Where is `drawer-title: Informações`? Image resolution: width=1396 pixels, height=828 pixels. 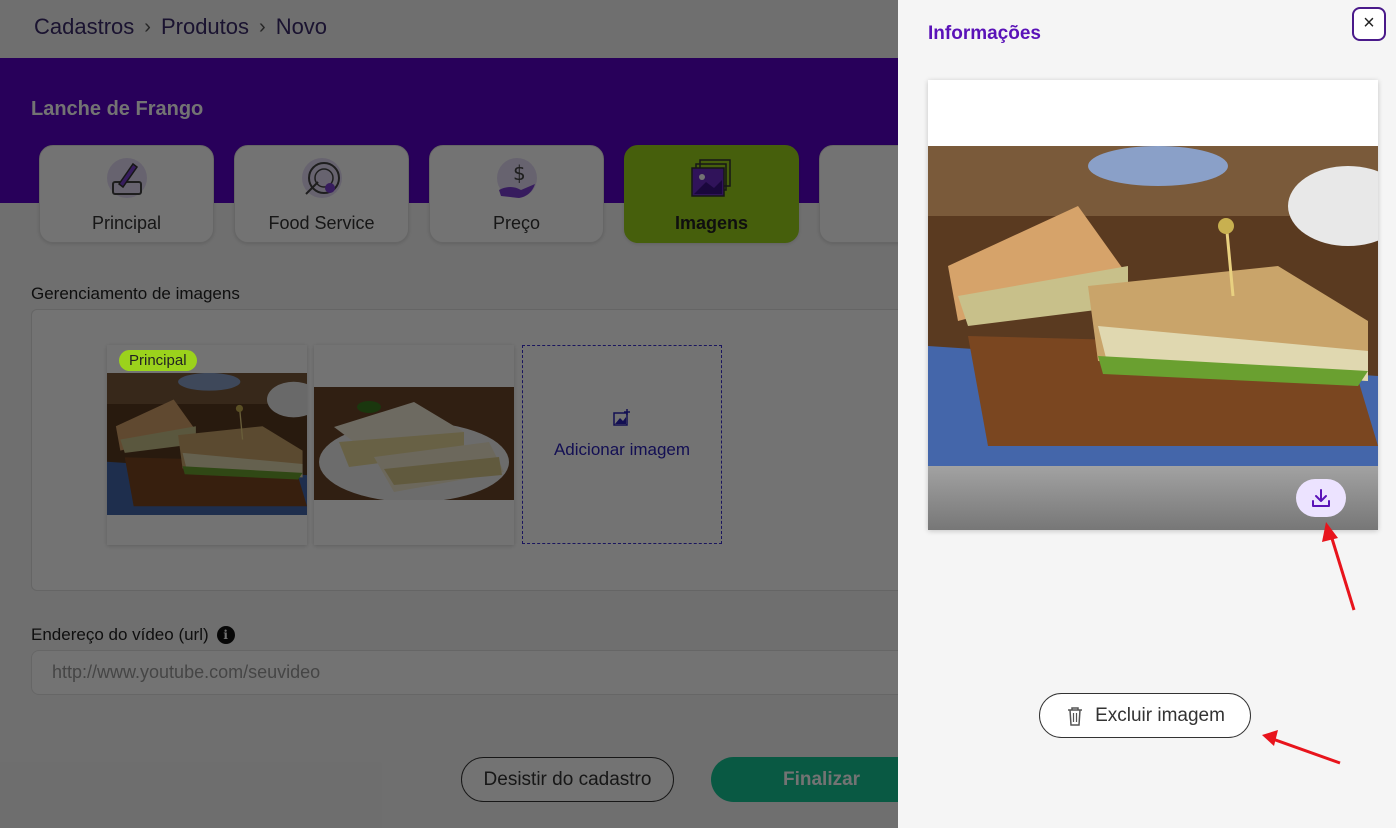
drawer-title: Informações is located at coordinates (984, 33).